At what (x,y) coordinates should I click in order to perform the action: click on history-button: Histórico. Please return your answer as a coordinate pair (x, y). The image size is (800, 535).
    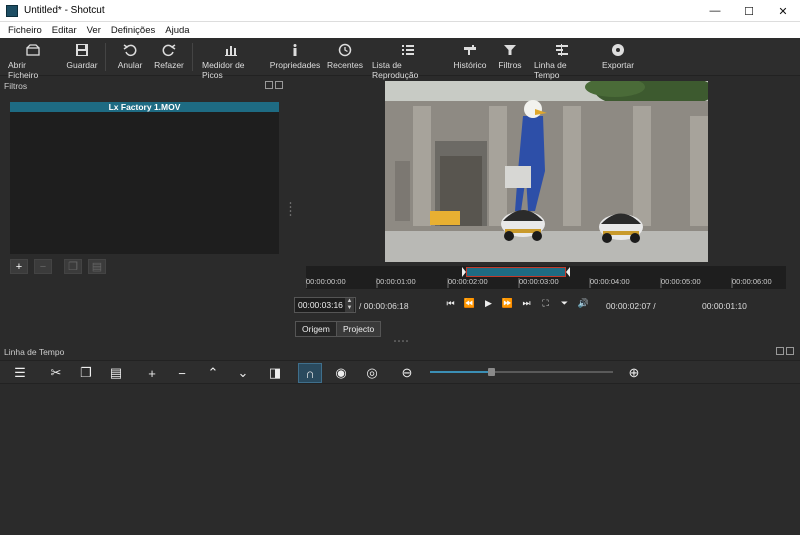
    Looking at the image, I should click on (470, 54).